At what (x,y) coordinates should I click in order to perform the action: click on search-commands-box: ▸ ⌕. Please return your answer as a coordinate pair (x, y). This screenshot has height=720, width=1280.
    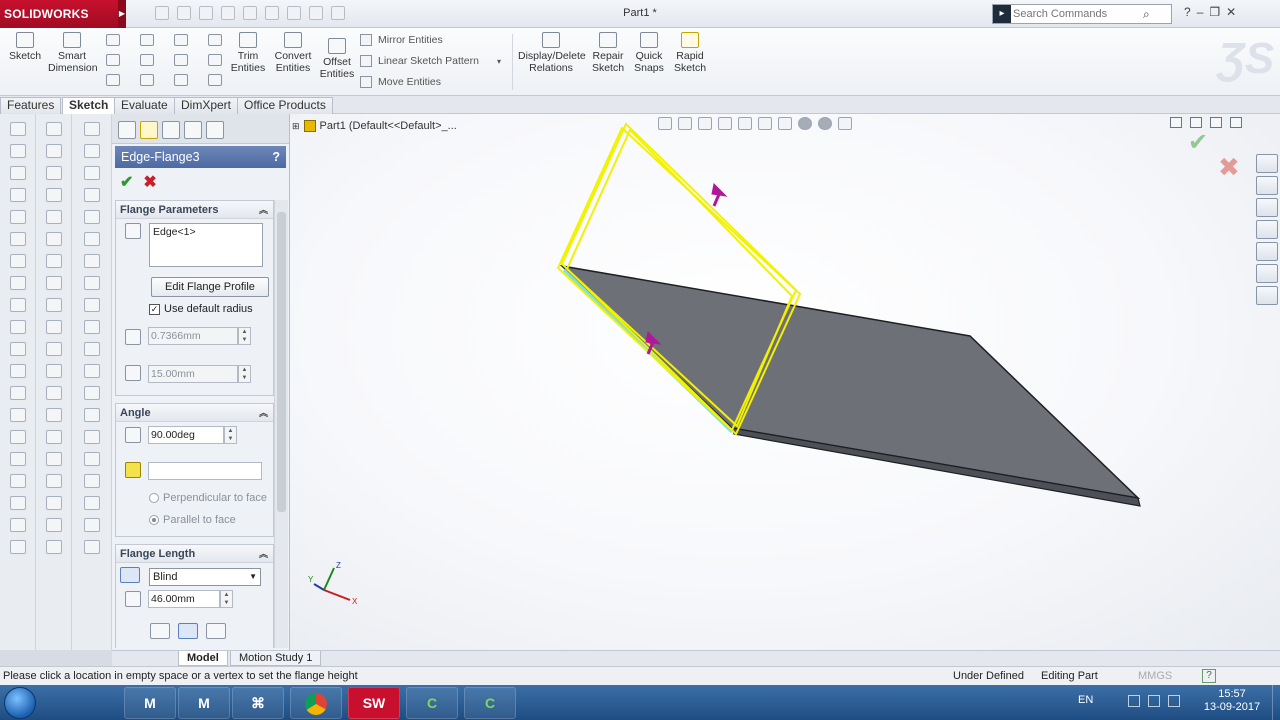
    Looking at the image, I should click on (1082, 14).